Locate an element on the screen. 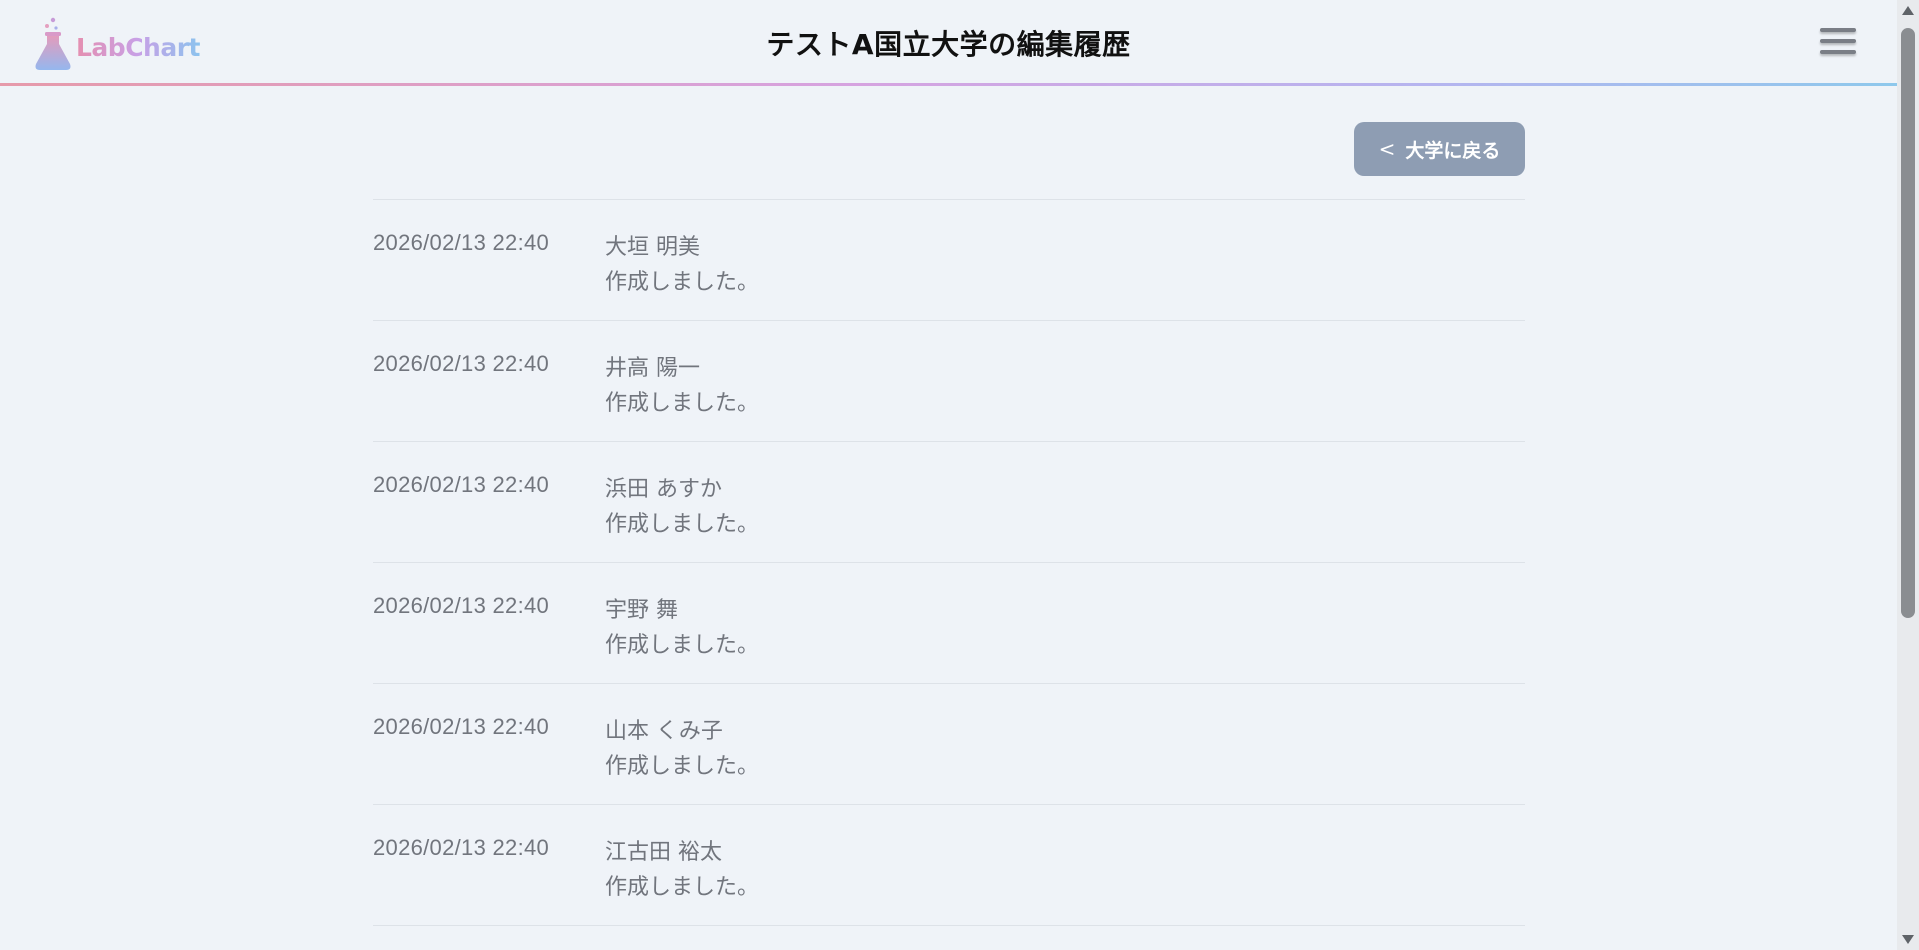  history-row: 2026/02/13 22:40 浜田 あすか 作成しました。 is located at coordinates (949, 502).